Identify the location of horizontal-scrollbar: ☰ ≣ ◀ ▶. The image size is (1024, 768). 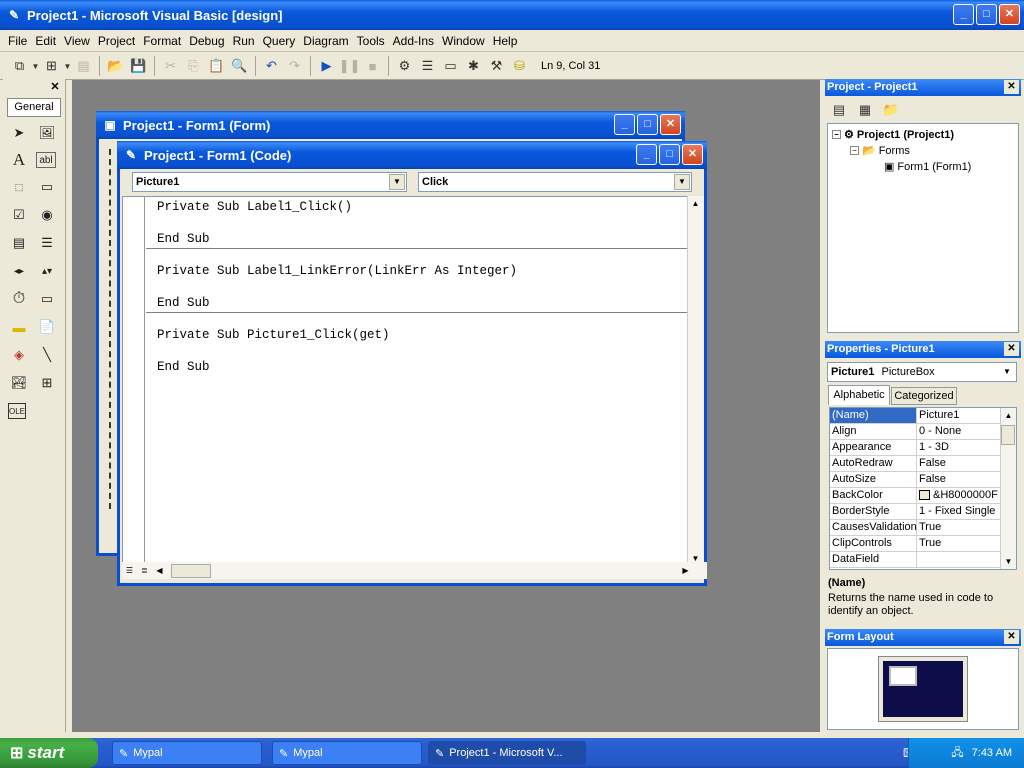
(414, 570).